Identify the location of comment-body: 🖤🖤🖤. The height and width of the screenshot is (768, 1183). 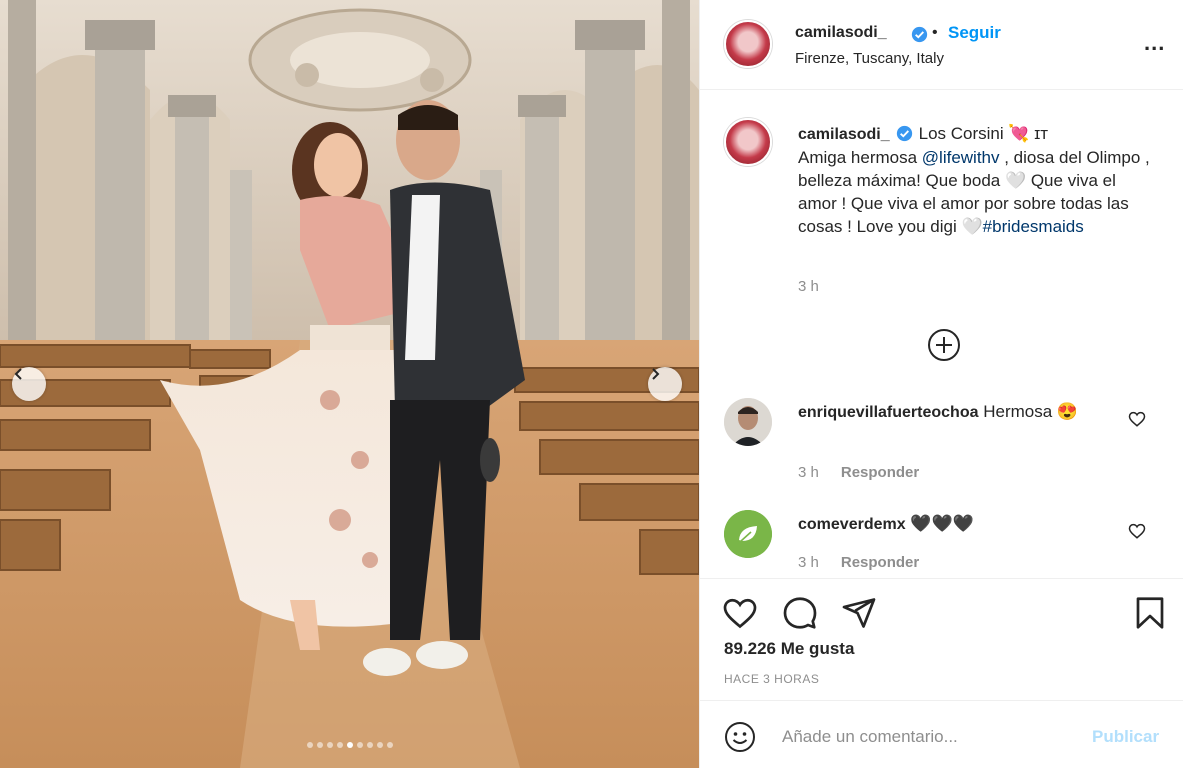
(942, 523).